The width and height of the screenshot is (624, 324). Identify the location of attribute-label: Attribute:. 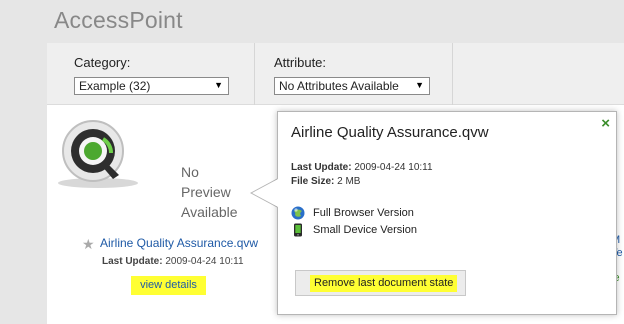
(300, 62).